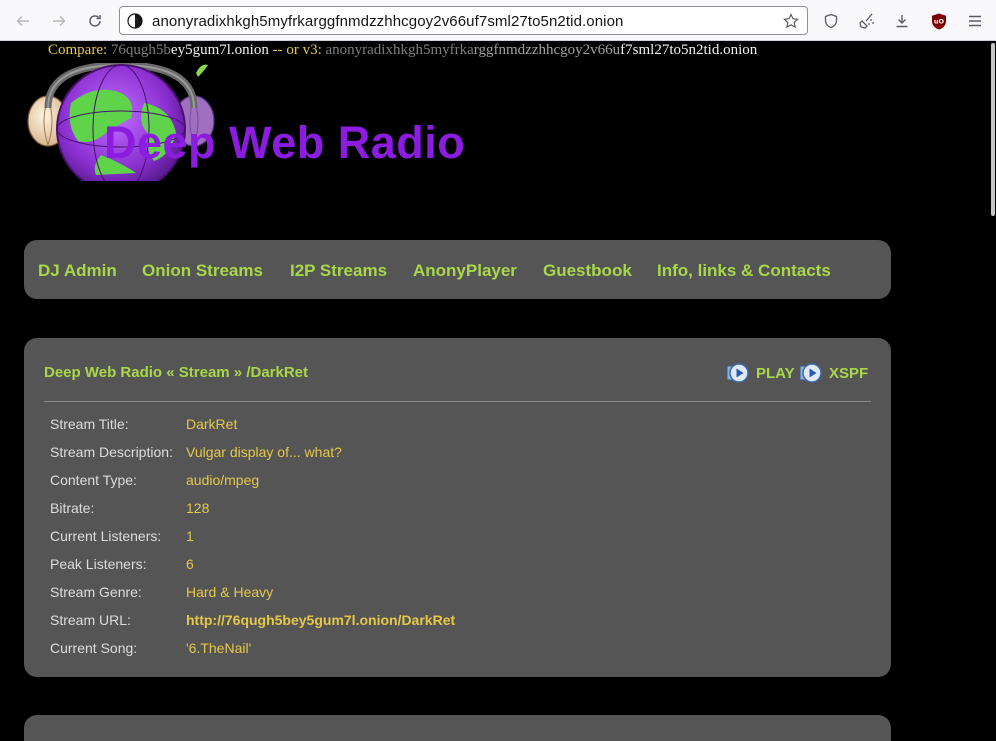 The image size is (996, 741). Describe the element at coordinates (249, 50) in the screenshot. I see `v2-address-suffix: .onion` at that location.